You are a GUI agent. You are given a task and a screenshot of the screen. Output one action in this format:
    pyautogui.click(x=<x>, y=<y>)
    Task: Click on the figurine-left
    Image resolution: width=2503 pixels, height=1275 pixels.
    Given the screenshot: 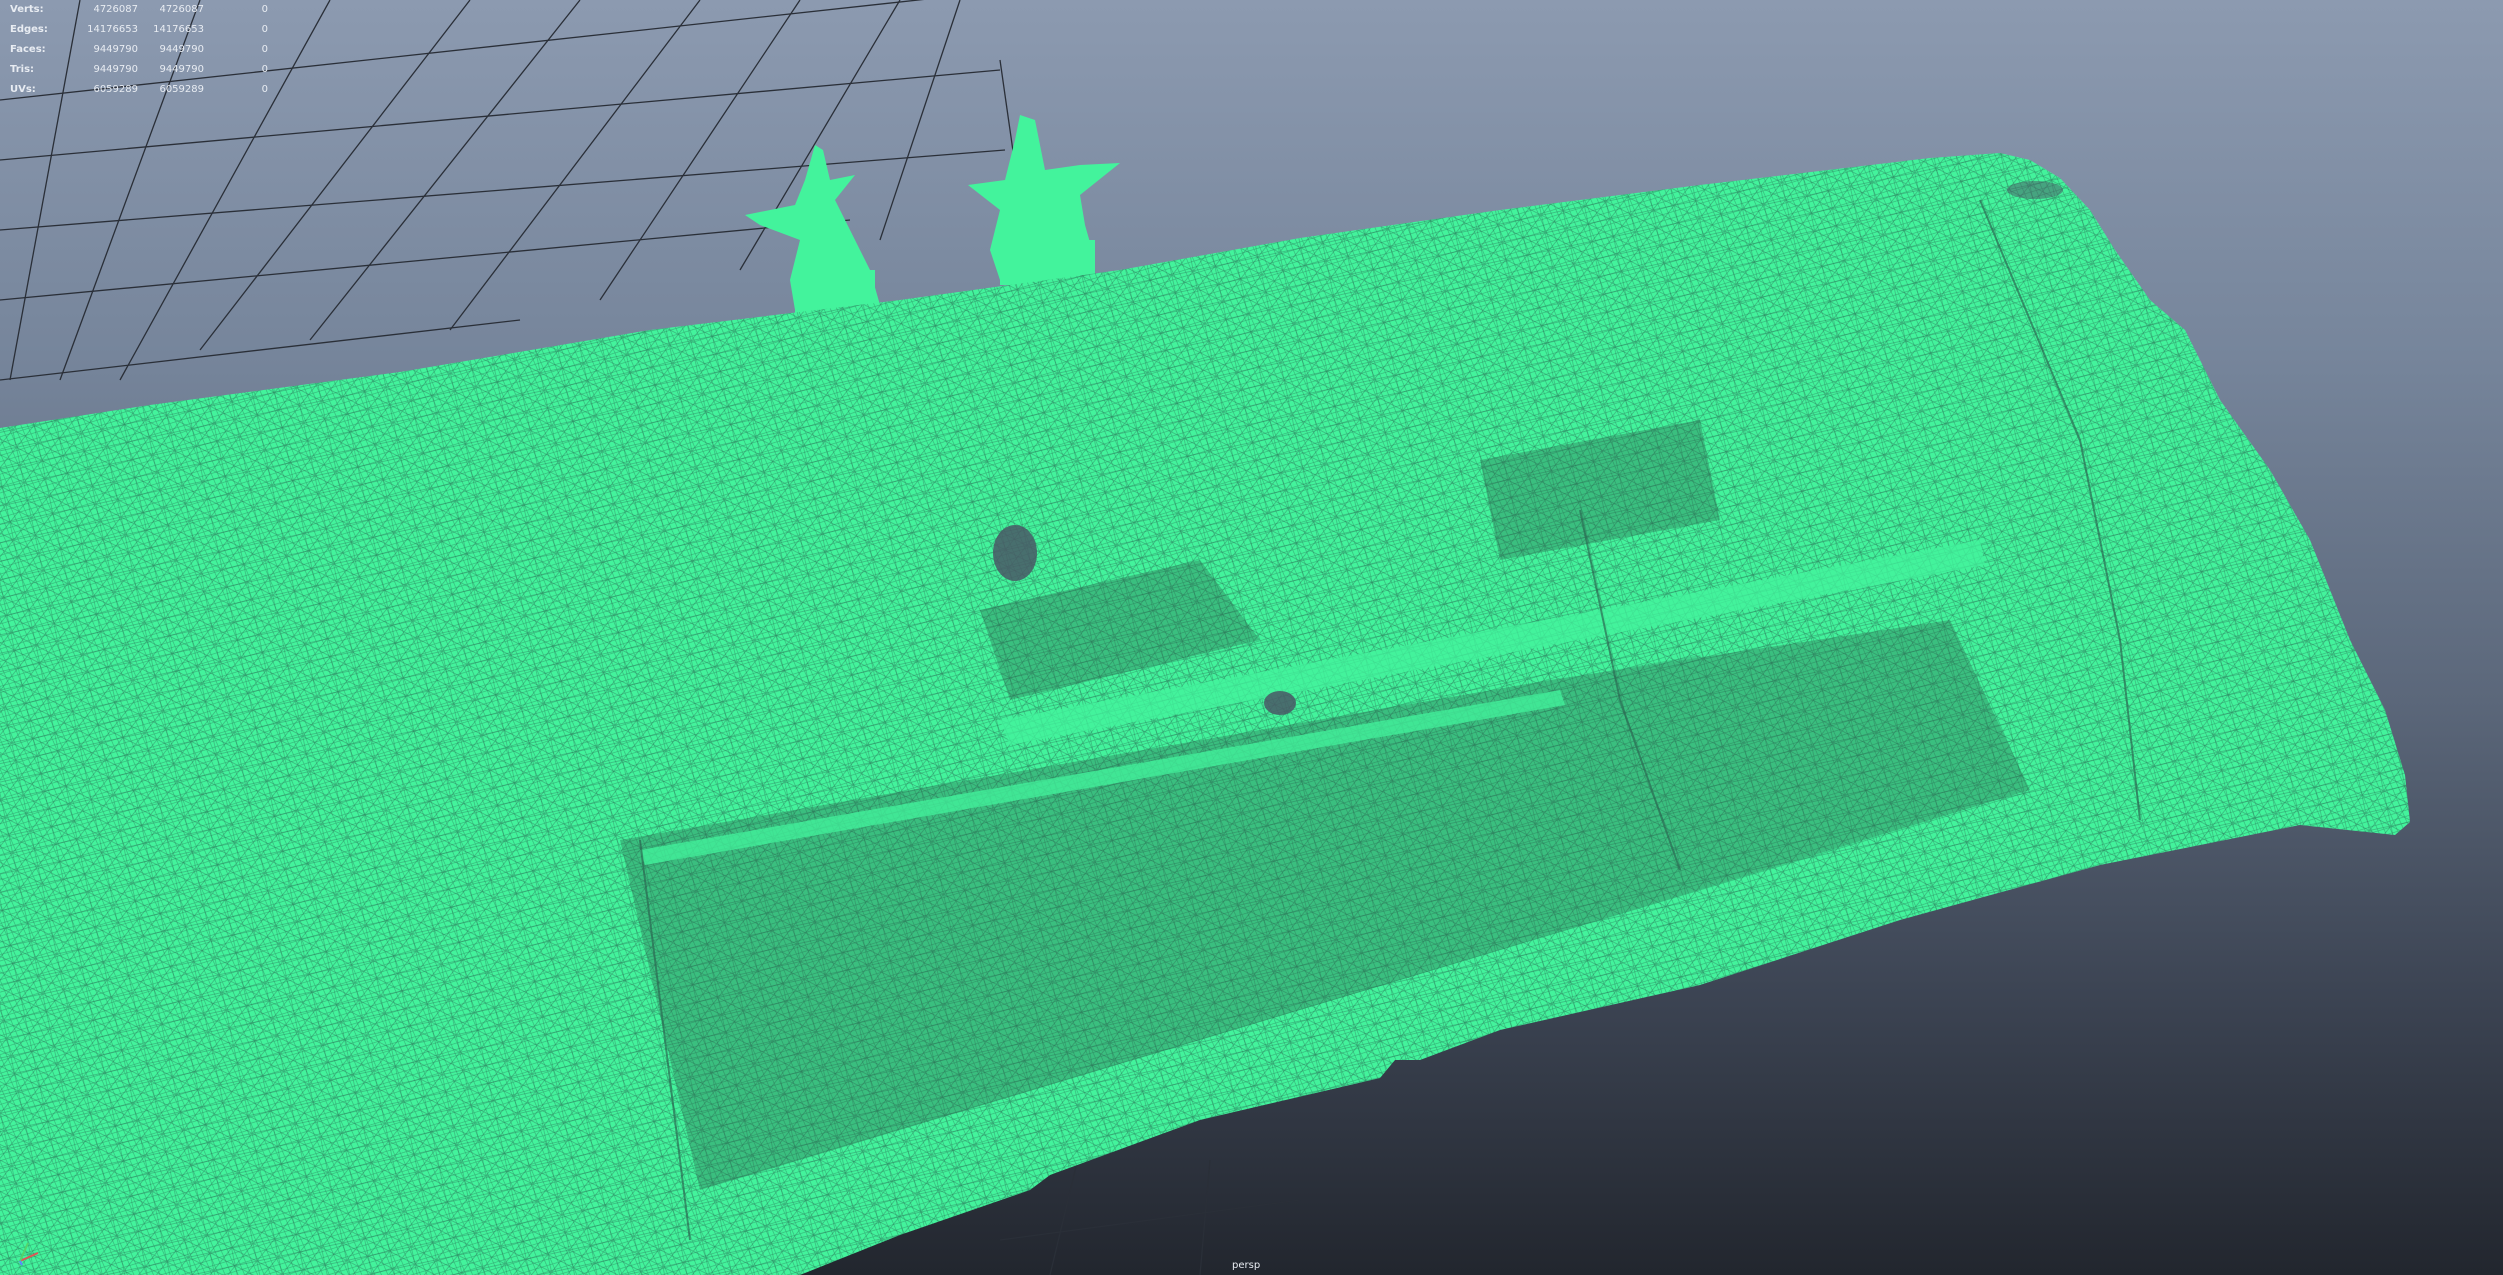 What is the action you would take?
    pyautogui.click(x=812, y=230)
    